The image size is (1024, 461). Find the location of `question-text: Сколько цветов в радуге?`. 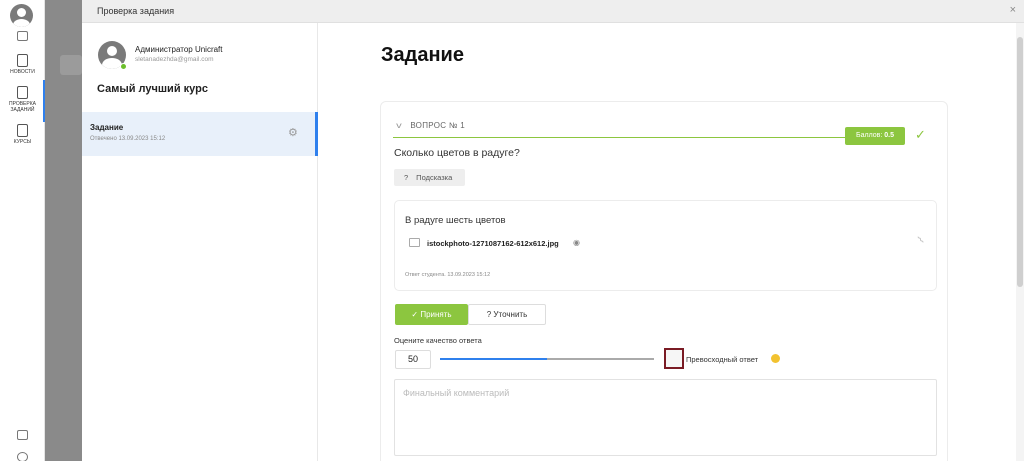

question-text: Сколько цветов в радуге? is located at coordinates (457, 153).